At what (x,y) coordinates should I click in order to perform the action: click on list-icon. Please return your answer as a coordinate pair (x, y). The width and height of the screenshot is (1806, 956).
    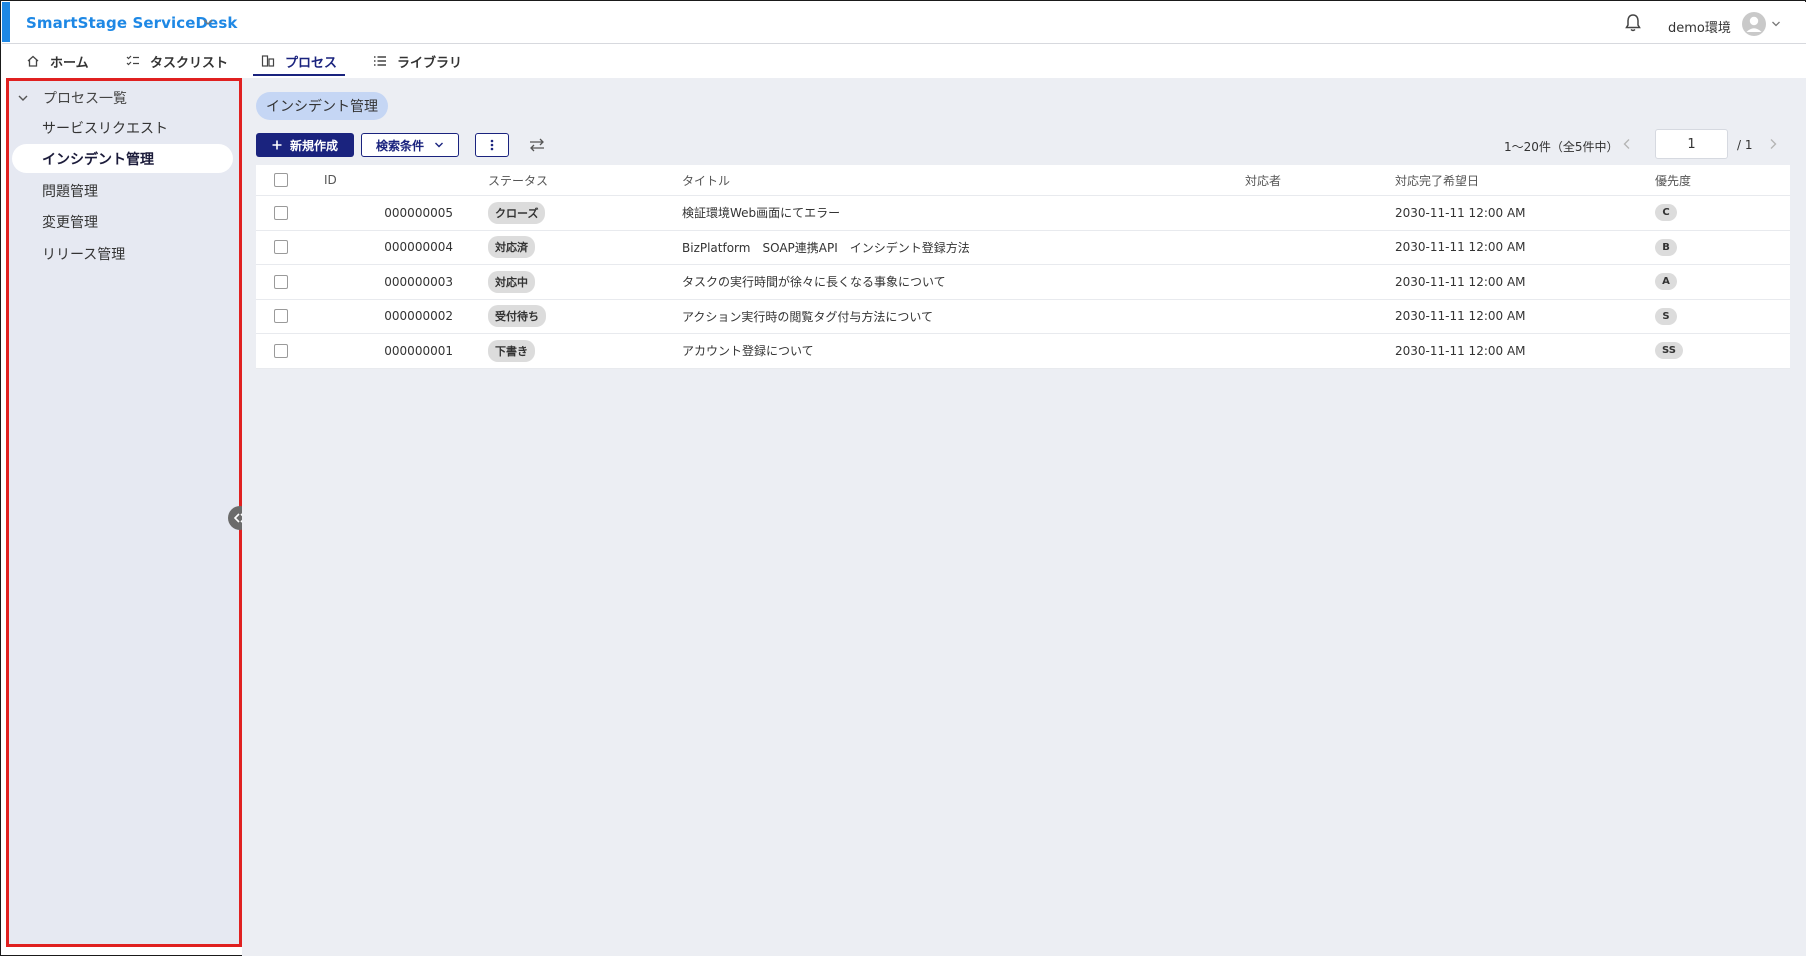
    Looking at the image, I should click on (380, 61).